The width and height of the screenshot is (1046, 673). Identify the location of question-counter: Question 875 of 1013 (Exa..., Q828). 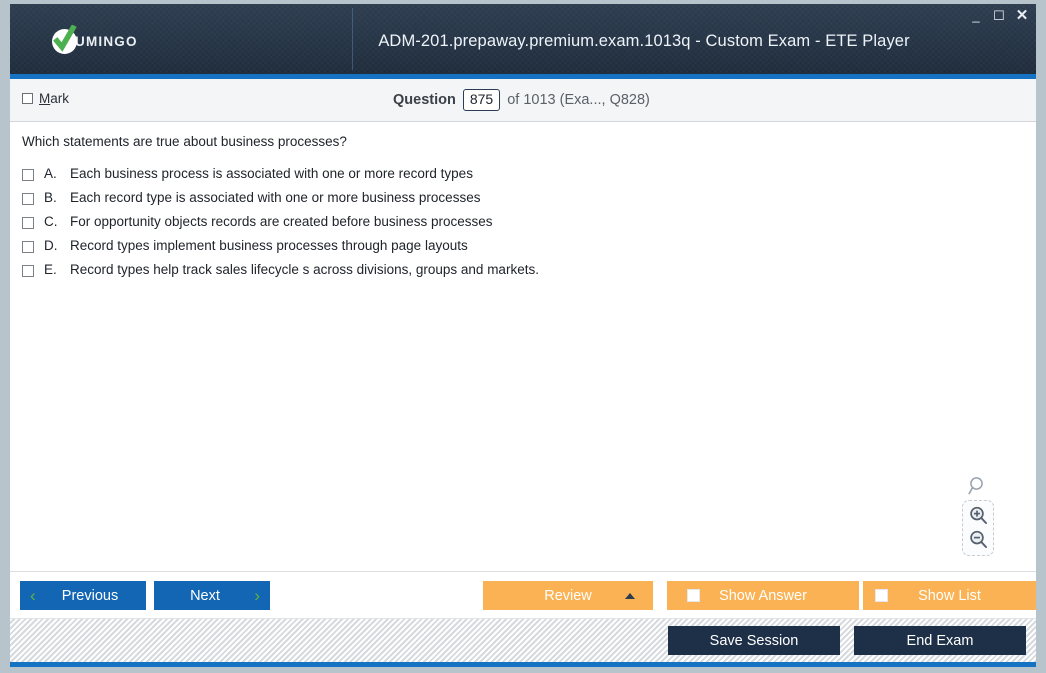
(521, 100).